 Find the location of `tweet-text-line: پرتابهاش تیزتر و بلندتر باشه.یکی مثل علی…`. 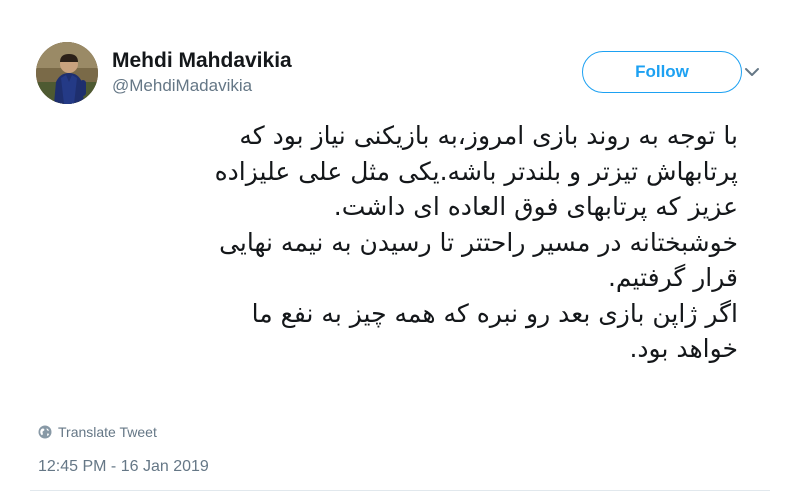

tweet-text-line: پرتابهاش تیزتر و بلندتر باشه.یکی مثل علی… is located at coordinates (476, 171).